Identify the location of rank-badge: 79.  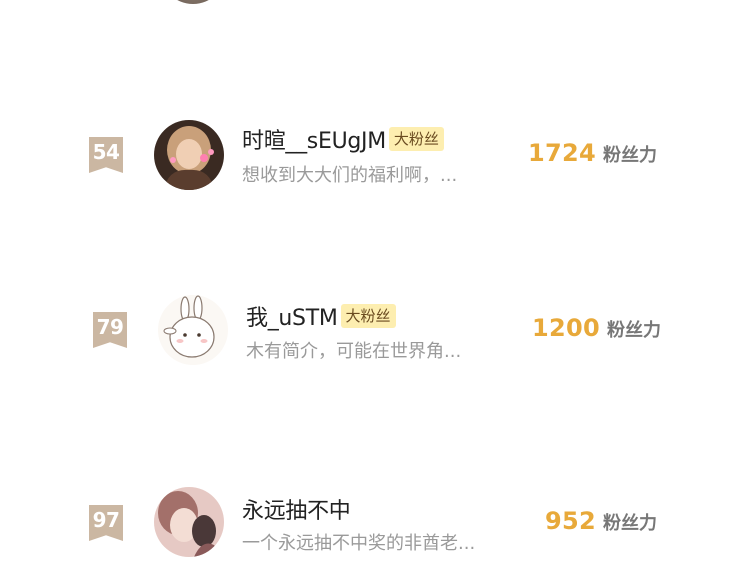
(110, 330).